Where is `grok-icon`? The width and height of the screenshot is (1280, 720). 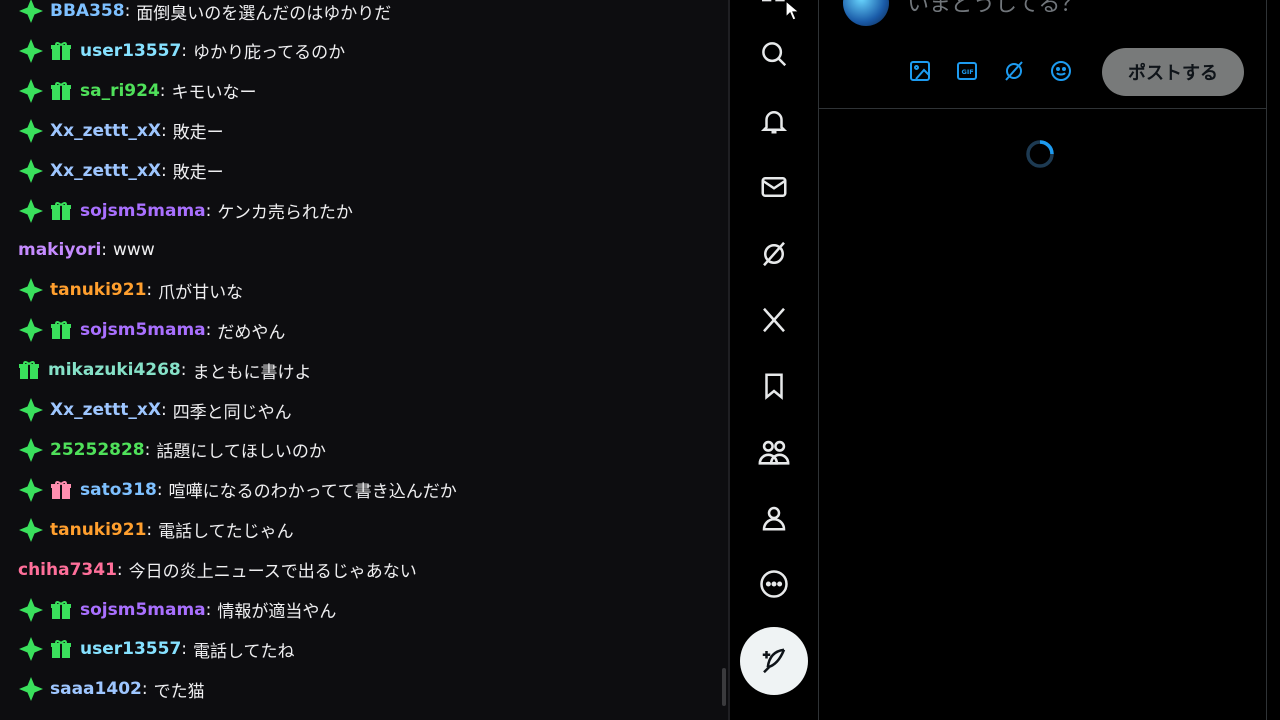
grok-icon is located at coordinates (774, 254).